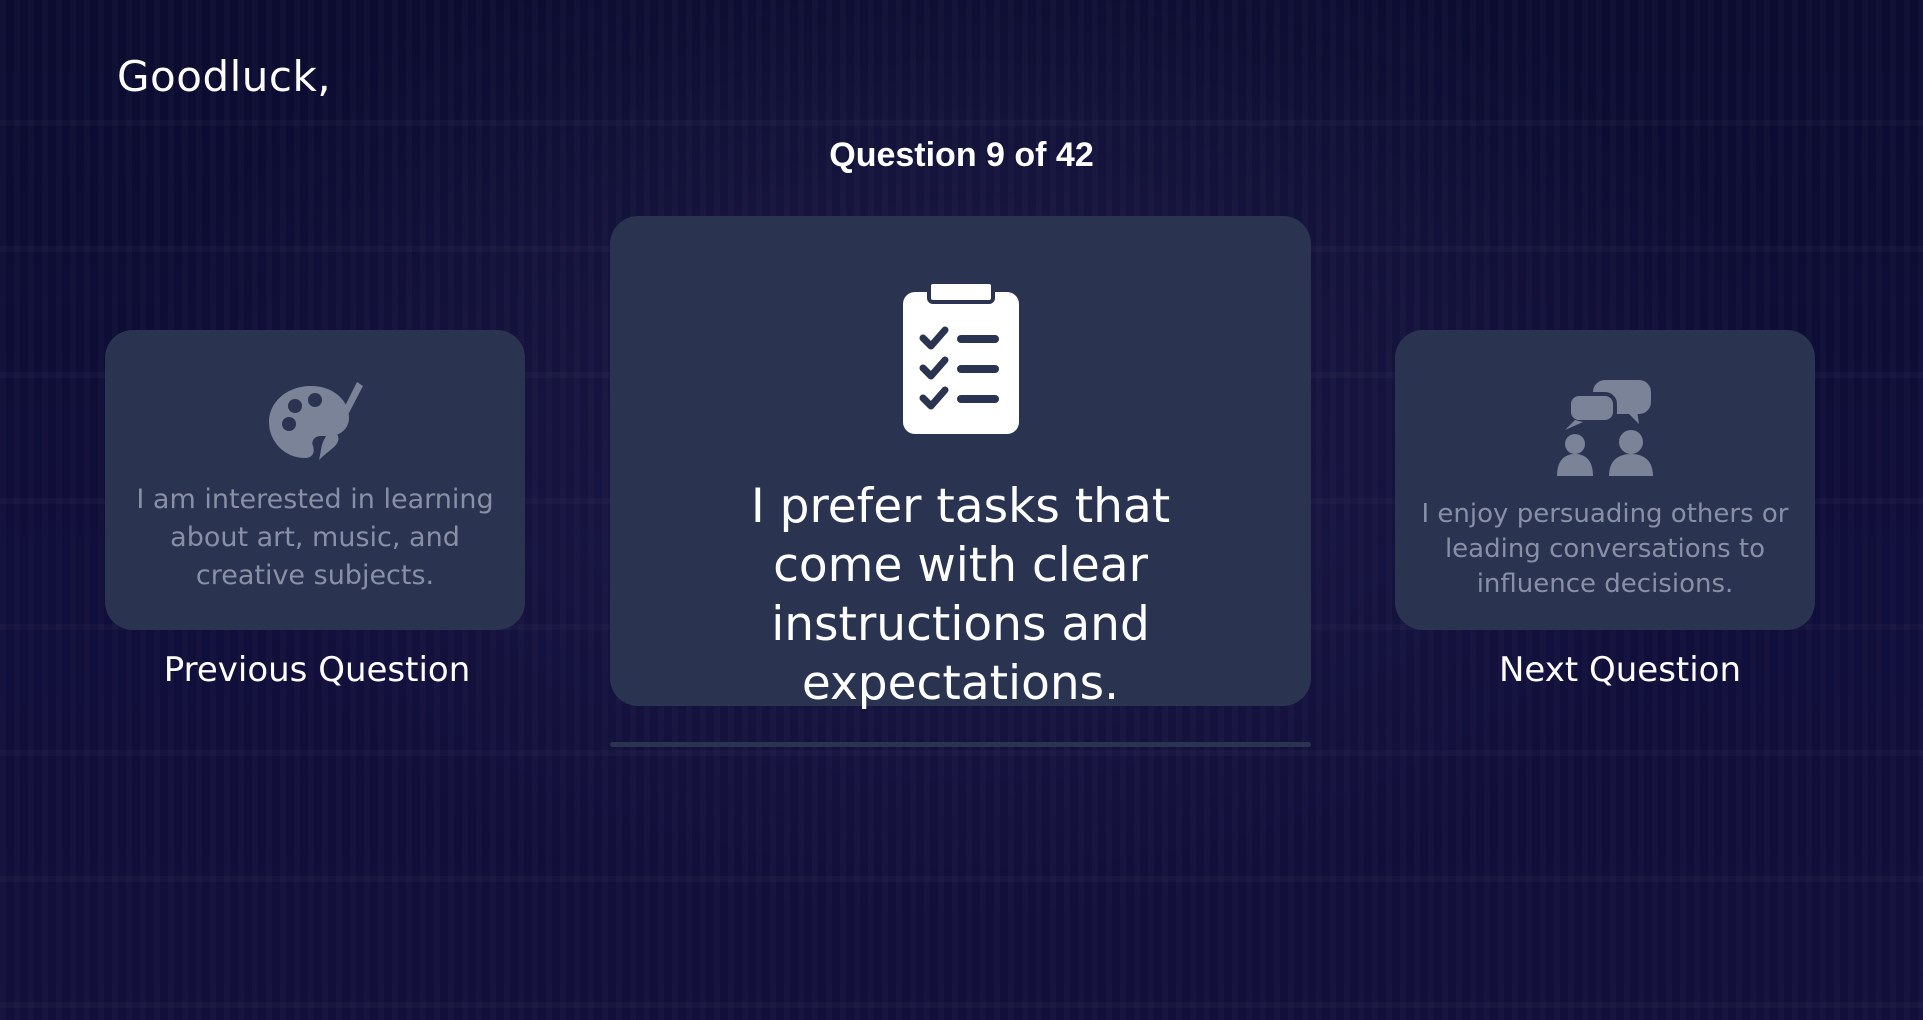 Image resolution: width=1923 pixels, height=1020 pixels. Describe the element at coordinates (1605, 430) in the screenshot. I see `people-chat-icon` at that location.